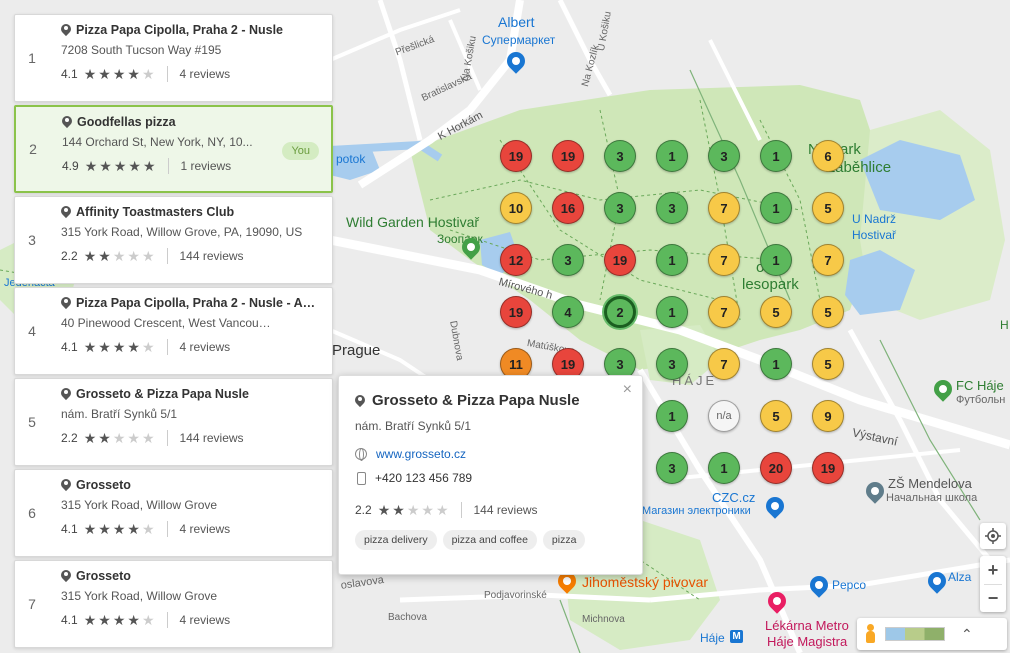 The image size is (1010, 653). I want to click on location-pin-icon, so click(66, 394).